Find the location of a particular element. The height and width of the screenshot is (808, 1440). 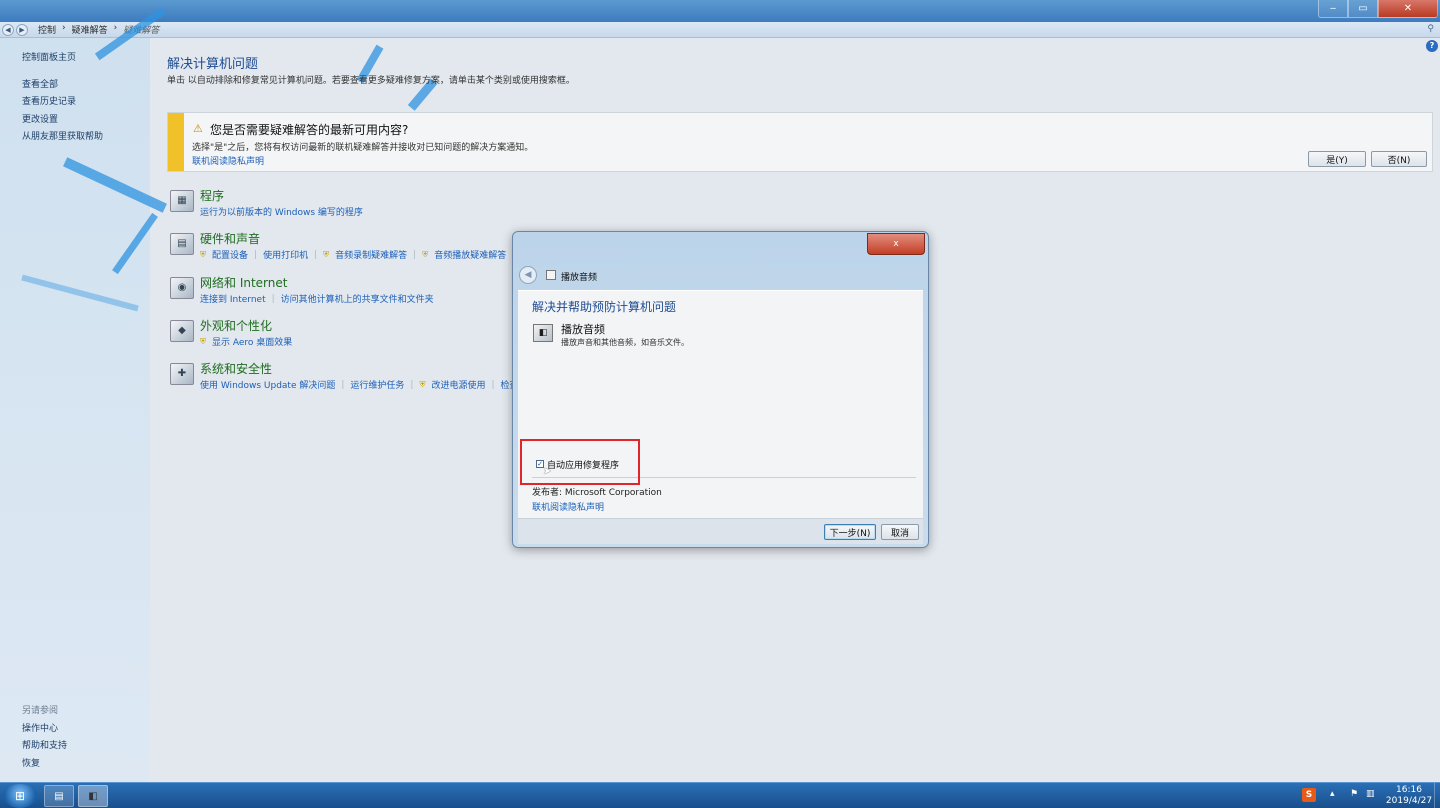

hardware-sound-icon: ▤ is located at coordinates (182, 244).